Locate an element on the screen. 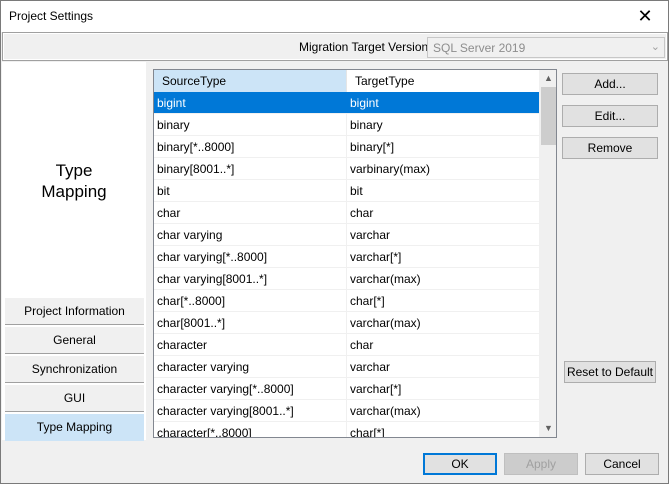 This screenshot has width=669, height=484. source-type-cell: binary is located at coordinates (250, 124).